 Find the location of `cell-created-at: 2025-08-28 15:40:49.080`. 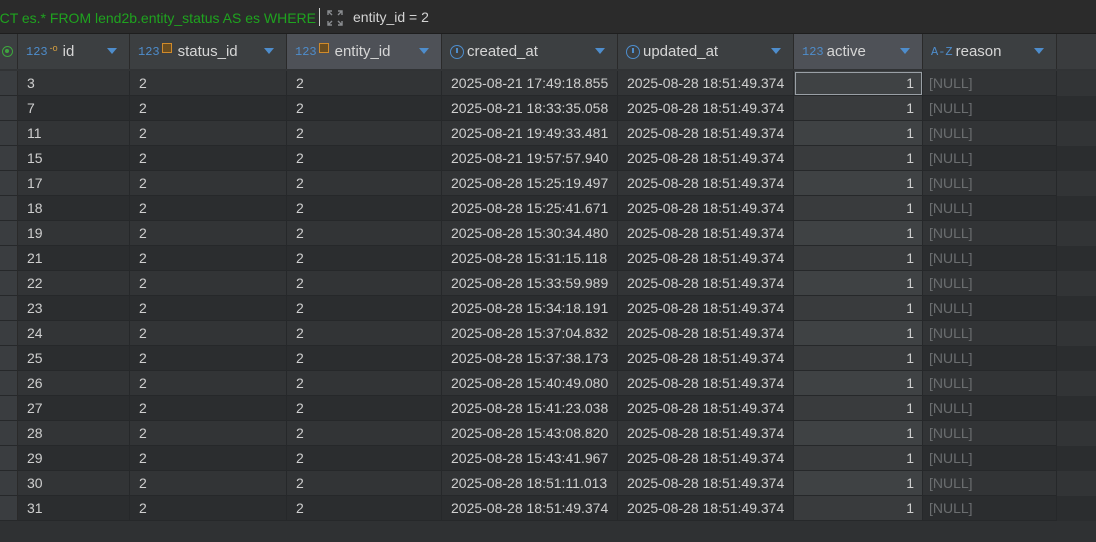

cell-created-at: 2025-08-28 15:40:49.080 is located at coordinates (530, 383).